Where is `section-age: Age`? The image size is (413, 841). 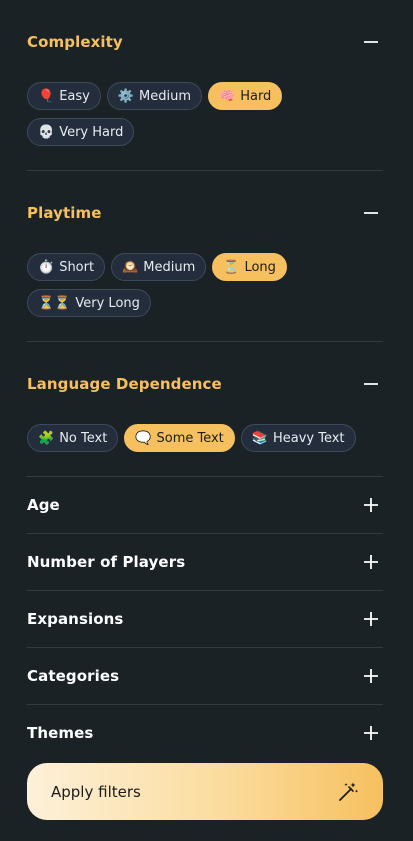 section-age: Age is located at coordinates (205, 505).